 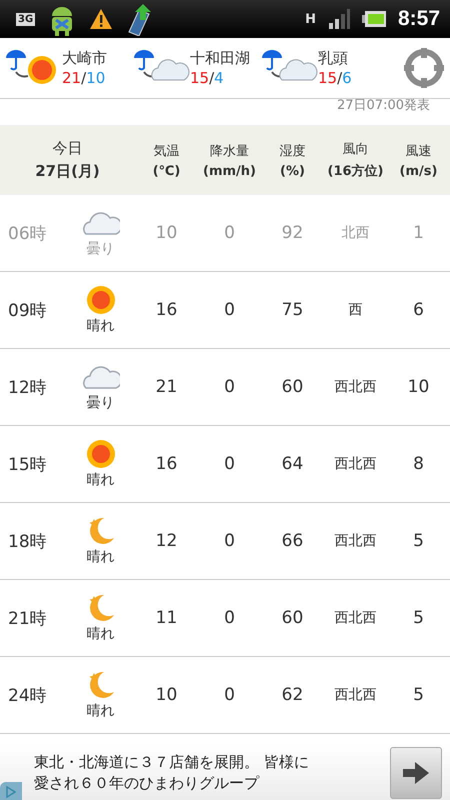 What do you see at coordinates (27, 465) in the screenshot?
I see `table-cell-text: 15時` at bounding box center [27, 465].